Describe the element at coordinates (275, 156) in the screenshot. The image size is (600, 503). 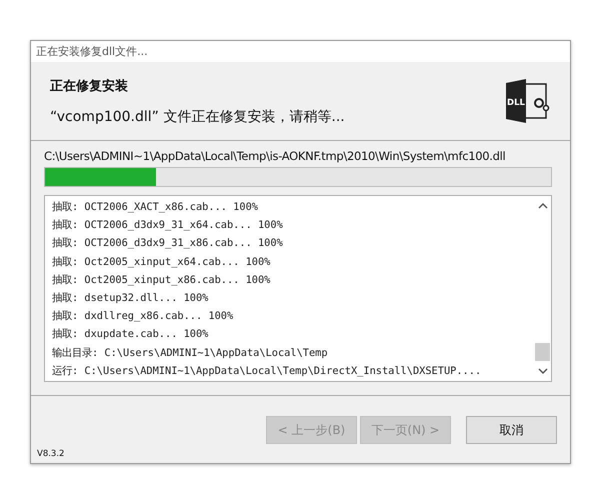
I see `current-file-path: C:\Users\ADMINI~1\AppData\Local\Temp\is-AOKNF.tmp\2010\Win\System\mfc100.dll` at that location.